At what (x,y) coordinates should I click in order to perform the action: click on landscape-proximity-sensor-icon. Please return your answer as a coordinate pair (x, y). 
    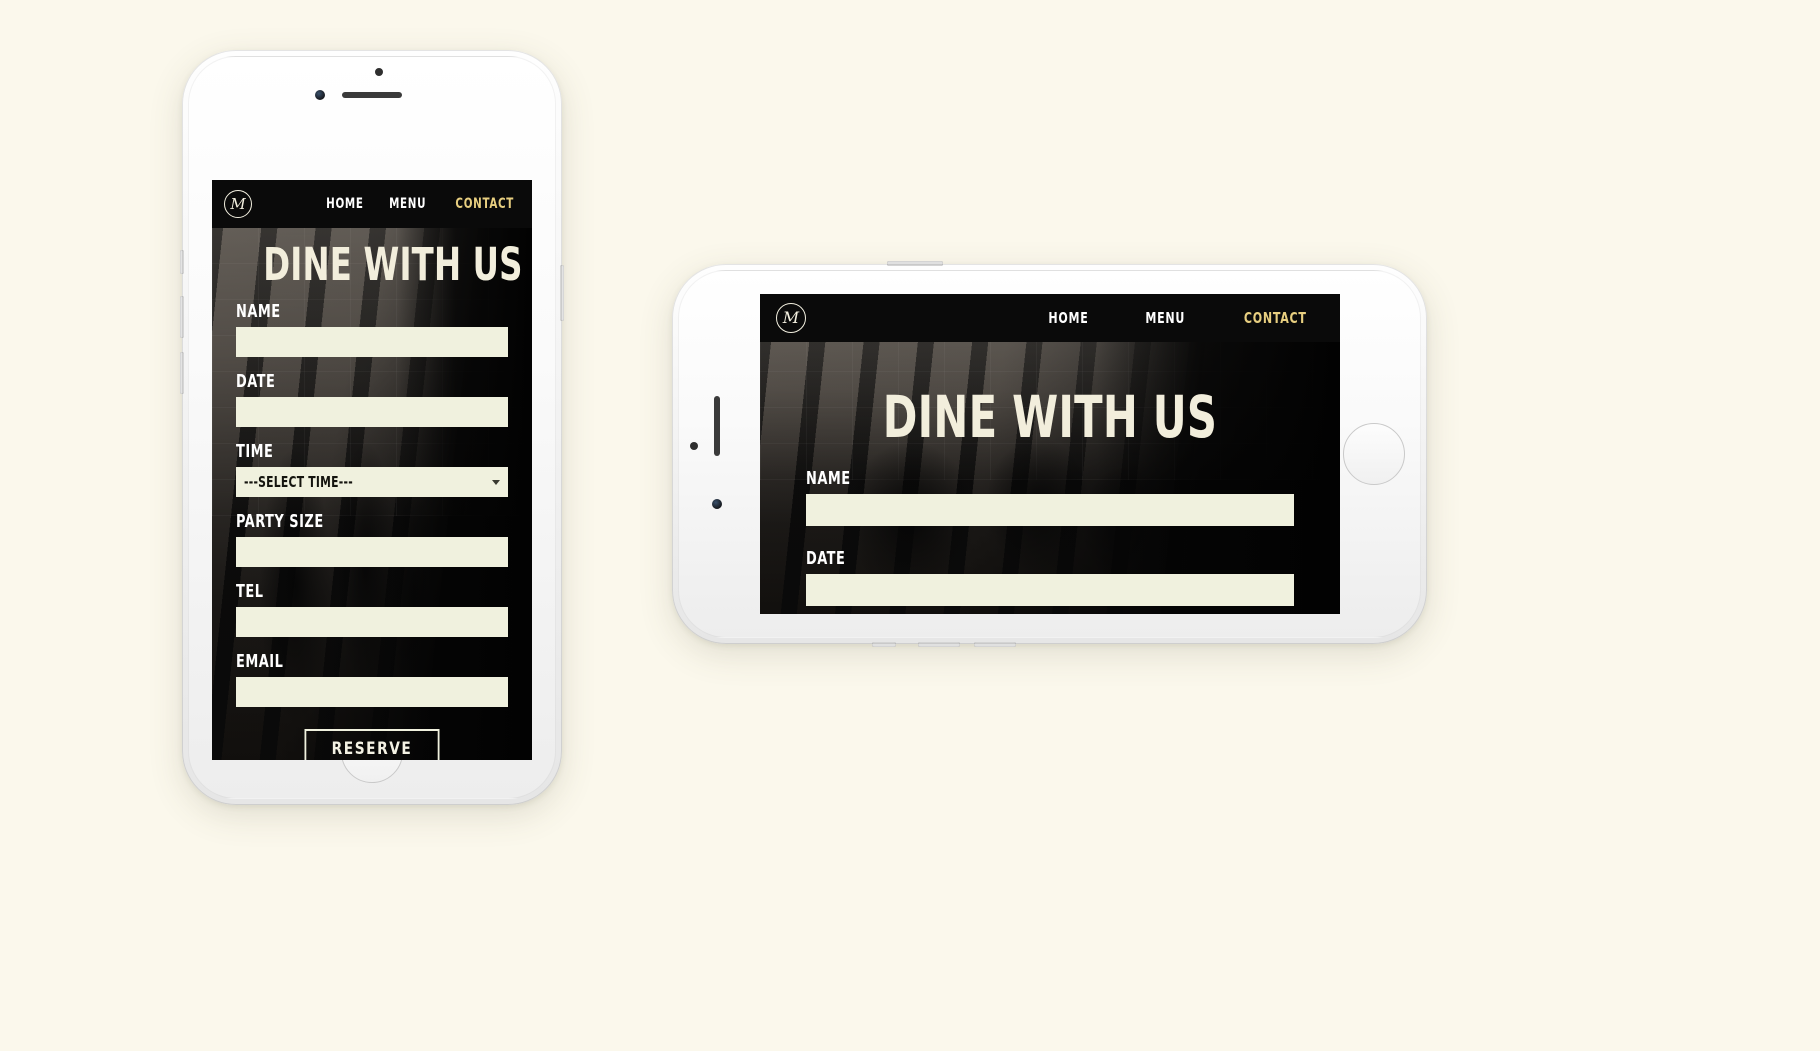
    Looking at the image, I should click on (694, 446).